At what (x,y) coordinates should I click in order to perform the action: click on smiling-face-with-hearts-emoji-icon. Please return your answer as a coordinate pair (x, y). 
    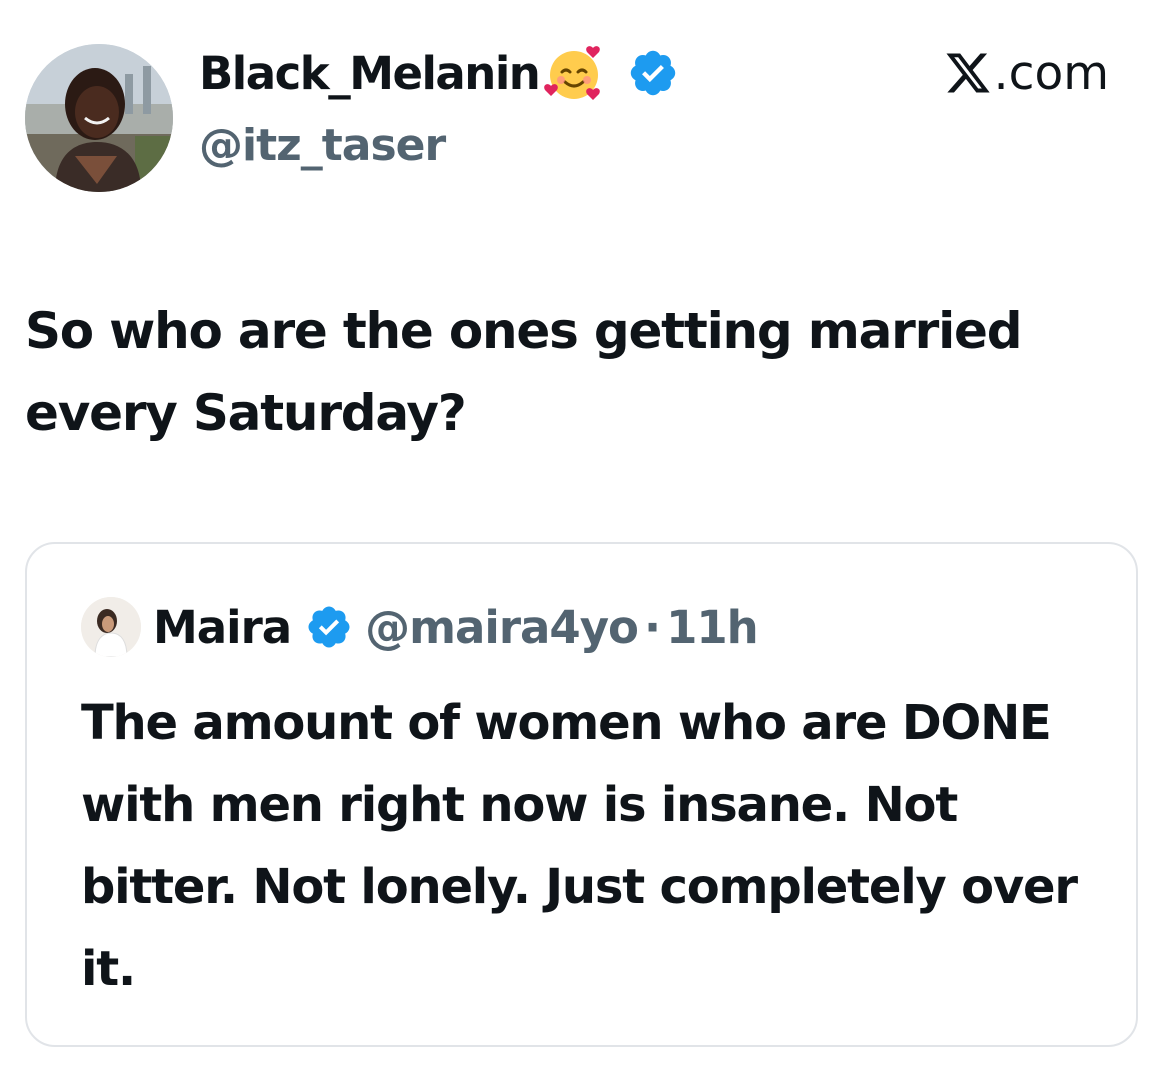
    Looking at the image, I should click on (574, 73).